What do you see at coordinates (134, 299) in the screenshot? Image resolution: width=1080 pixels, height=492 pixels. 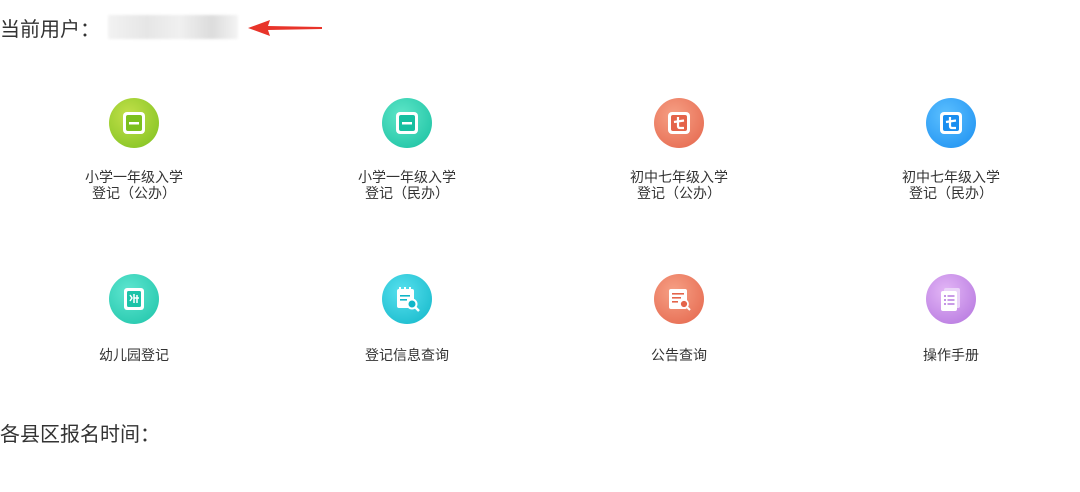 I see `kindergarten-icon` at bounding box center [134, 299].